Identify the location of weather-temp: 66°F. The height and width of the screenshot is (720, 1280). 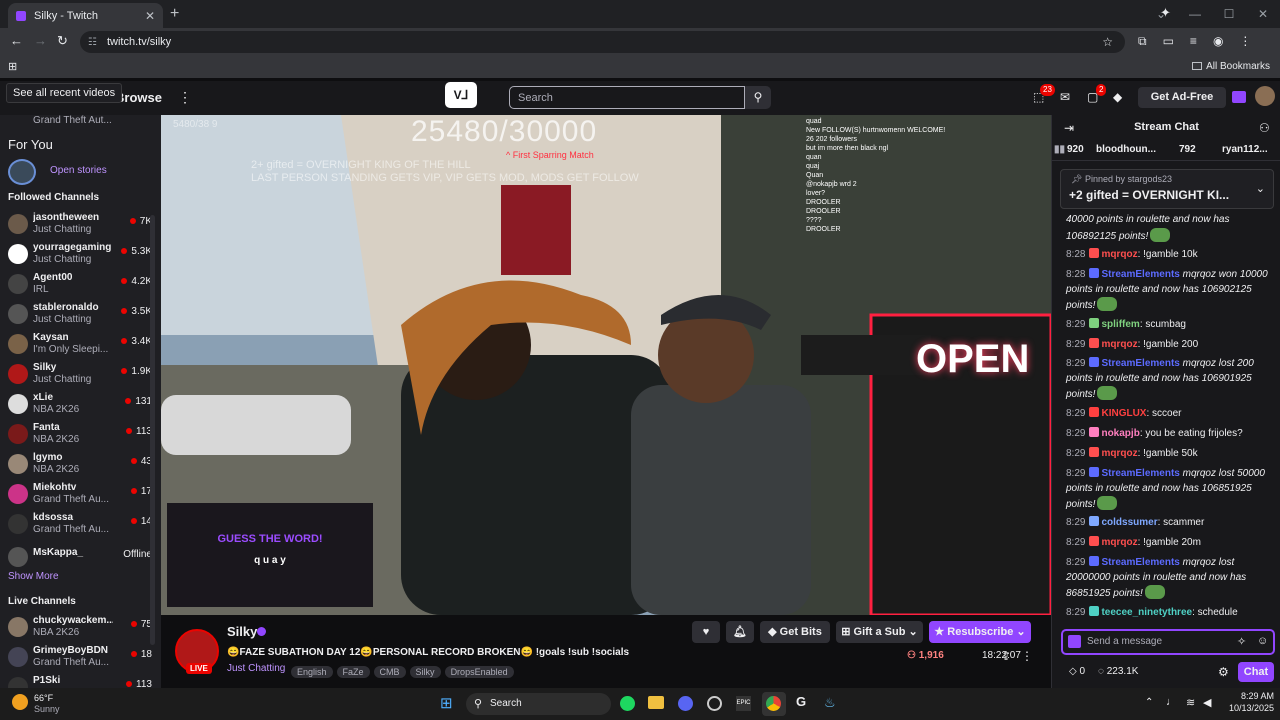
(43, 698).